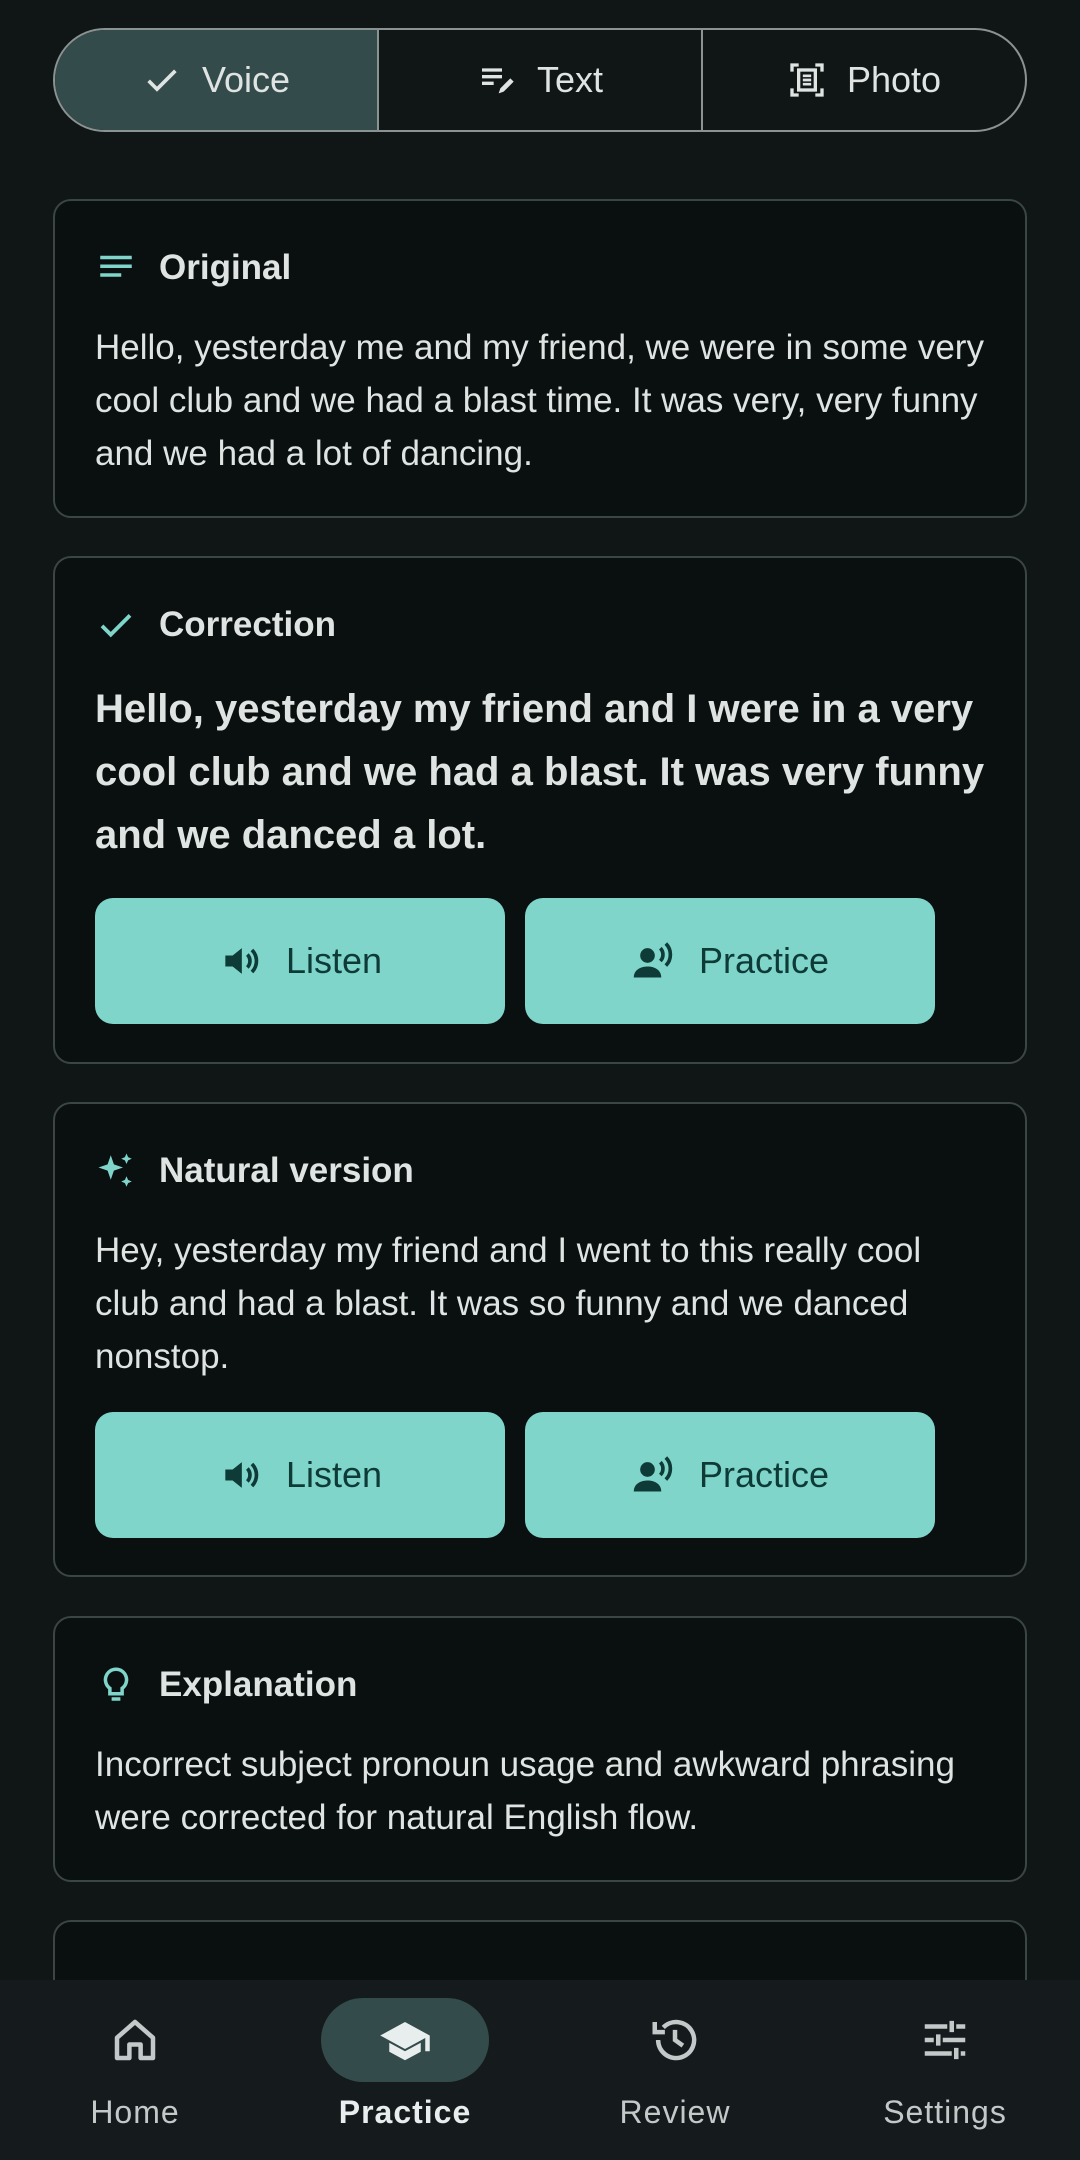 This screenshot has height=2160, width=1080. Describe the element at coordinates (334, 1474) in the screenshot. I see `natural-listen-label: Listen` at that location.